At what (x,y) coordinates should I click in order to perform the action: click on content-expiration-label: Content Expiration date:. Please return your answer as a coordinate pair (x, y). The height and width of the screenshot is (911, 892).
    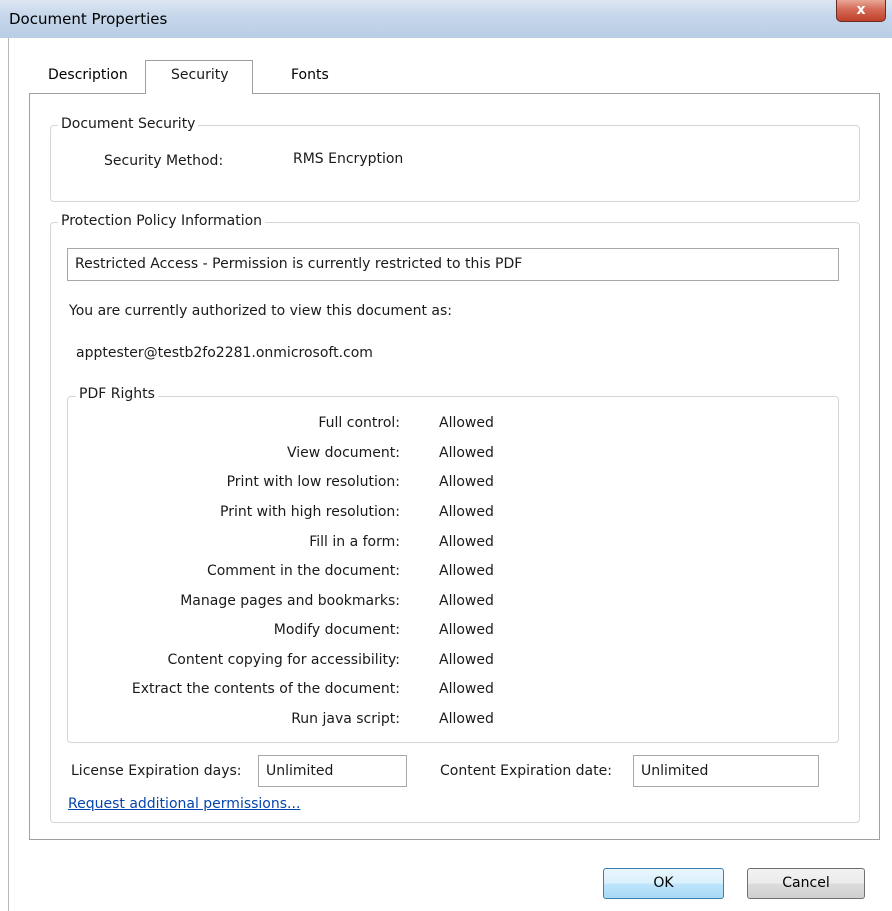
    Looking at the image, I should click on (526, 771).